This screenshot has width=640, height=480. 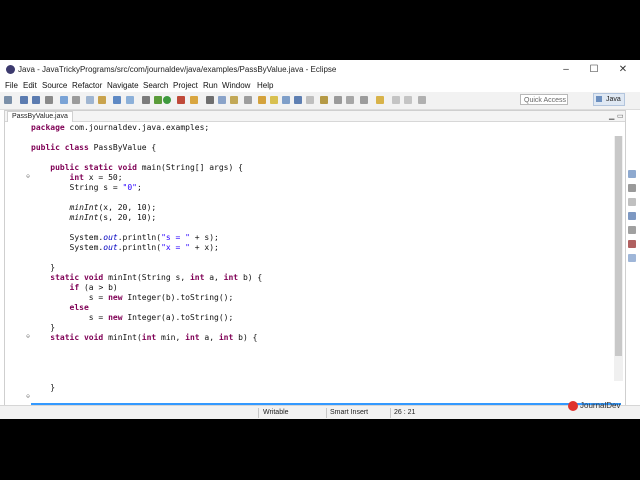 I want to click on eclipse-logo-icon, so click(x=10, y=69).